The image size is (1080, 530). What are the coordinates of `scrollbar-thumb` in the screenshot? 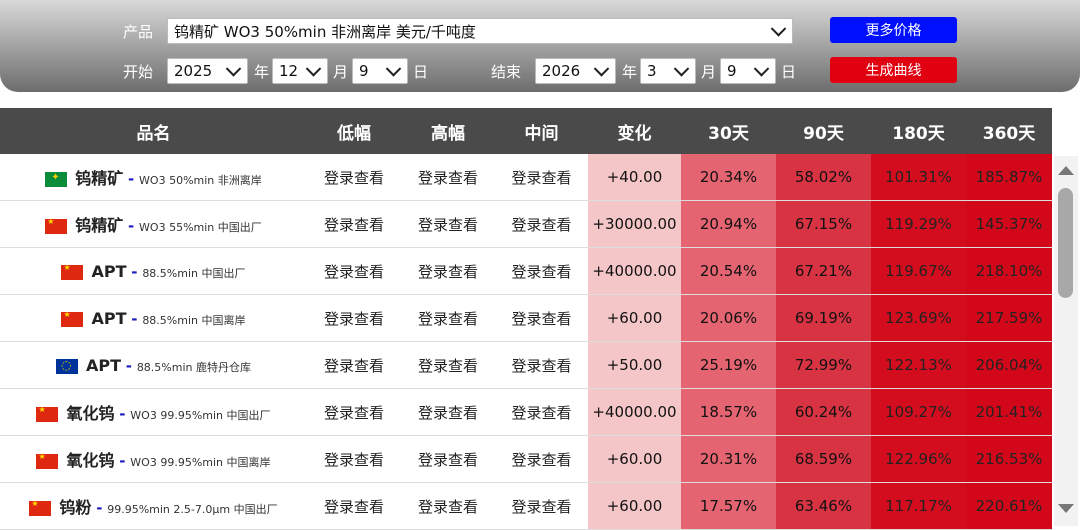 It's located at (1065, 243).